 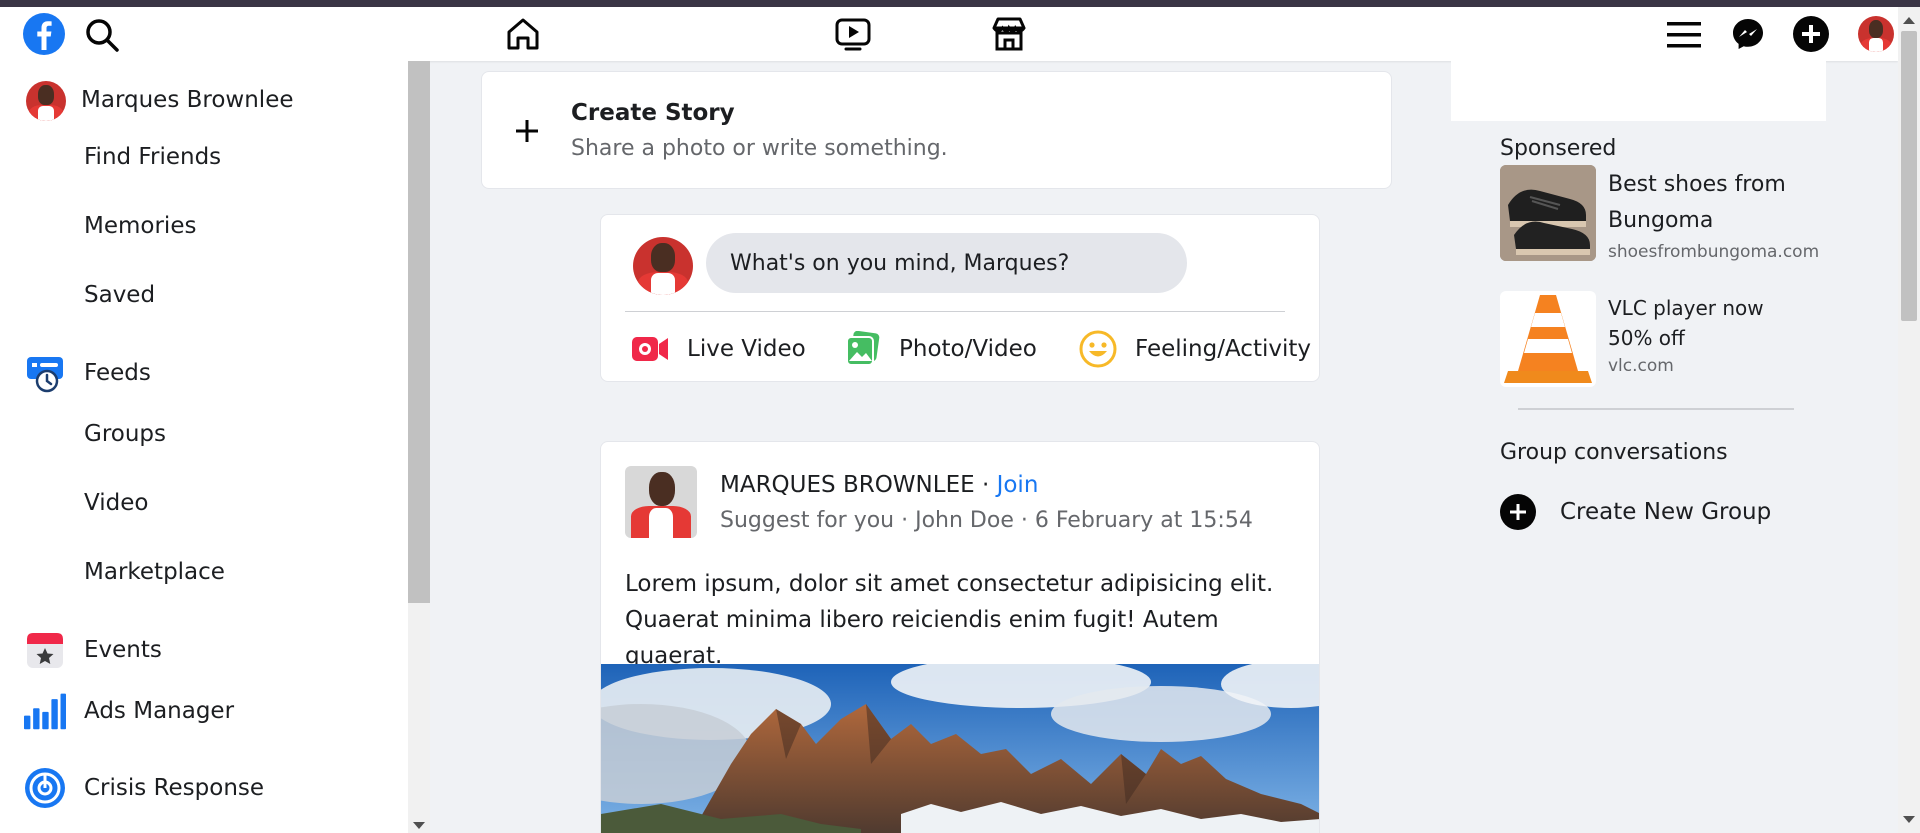 What do you see at coordinates (847, 485) in the screenshot?
I see `post-author-name: MARQUES BROWNLEE` at bounding box center [847, 485].